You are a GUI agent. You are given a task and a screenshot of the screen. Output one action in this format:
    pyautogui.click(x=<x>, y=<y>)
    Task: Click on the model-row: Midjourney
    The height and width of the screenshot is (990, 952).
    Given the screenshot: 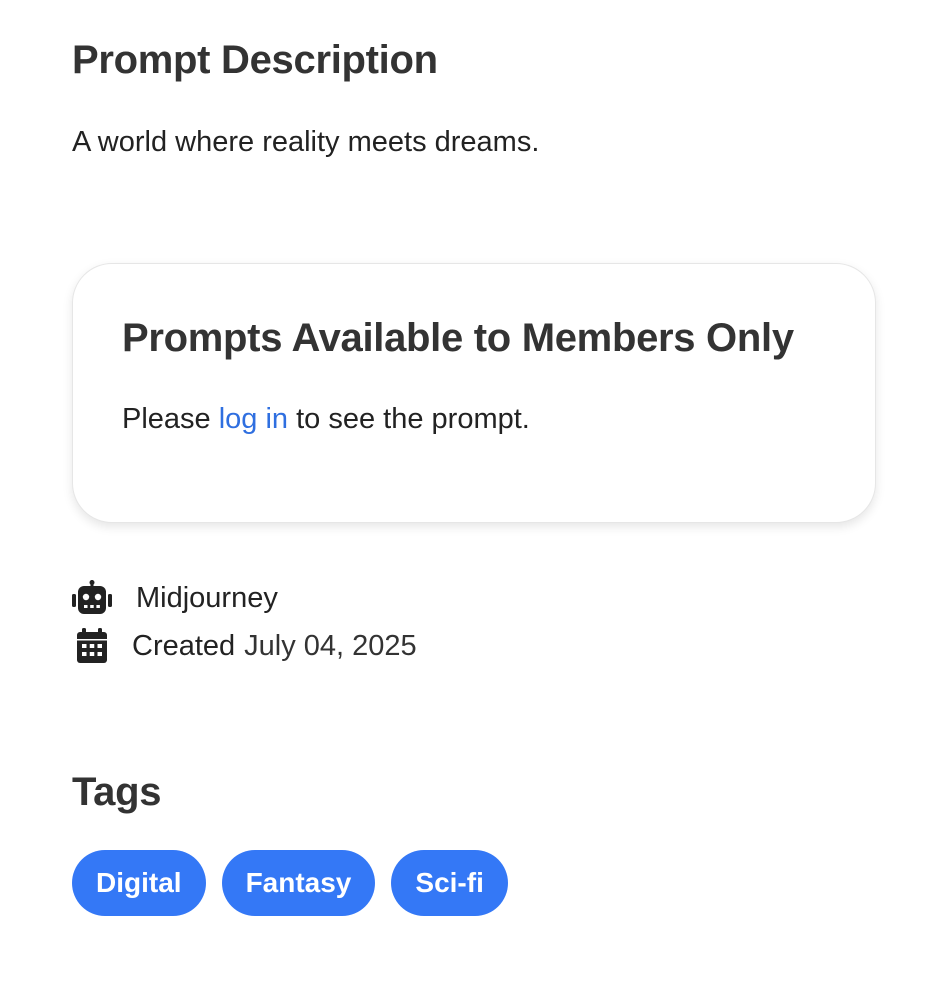 What is the action you would take?
    pyautogui.click(x=175, y=598)
    